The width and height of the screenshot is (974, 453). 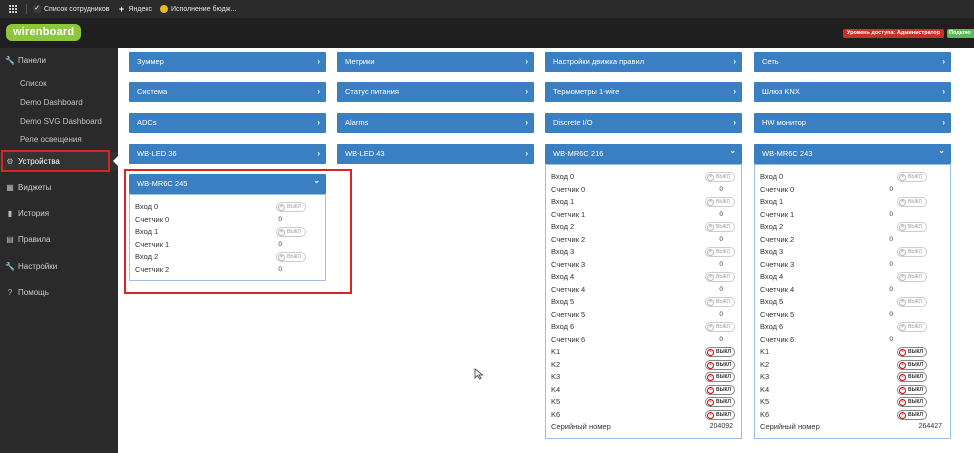 What do you see at coordinates (435, 123) in the screenshot?
I see `device-tile: Alarms ›` at bounding box center [435, 123].